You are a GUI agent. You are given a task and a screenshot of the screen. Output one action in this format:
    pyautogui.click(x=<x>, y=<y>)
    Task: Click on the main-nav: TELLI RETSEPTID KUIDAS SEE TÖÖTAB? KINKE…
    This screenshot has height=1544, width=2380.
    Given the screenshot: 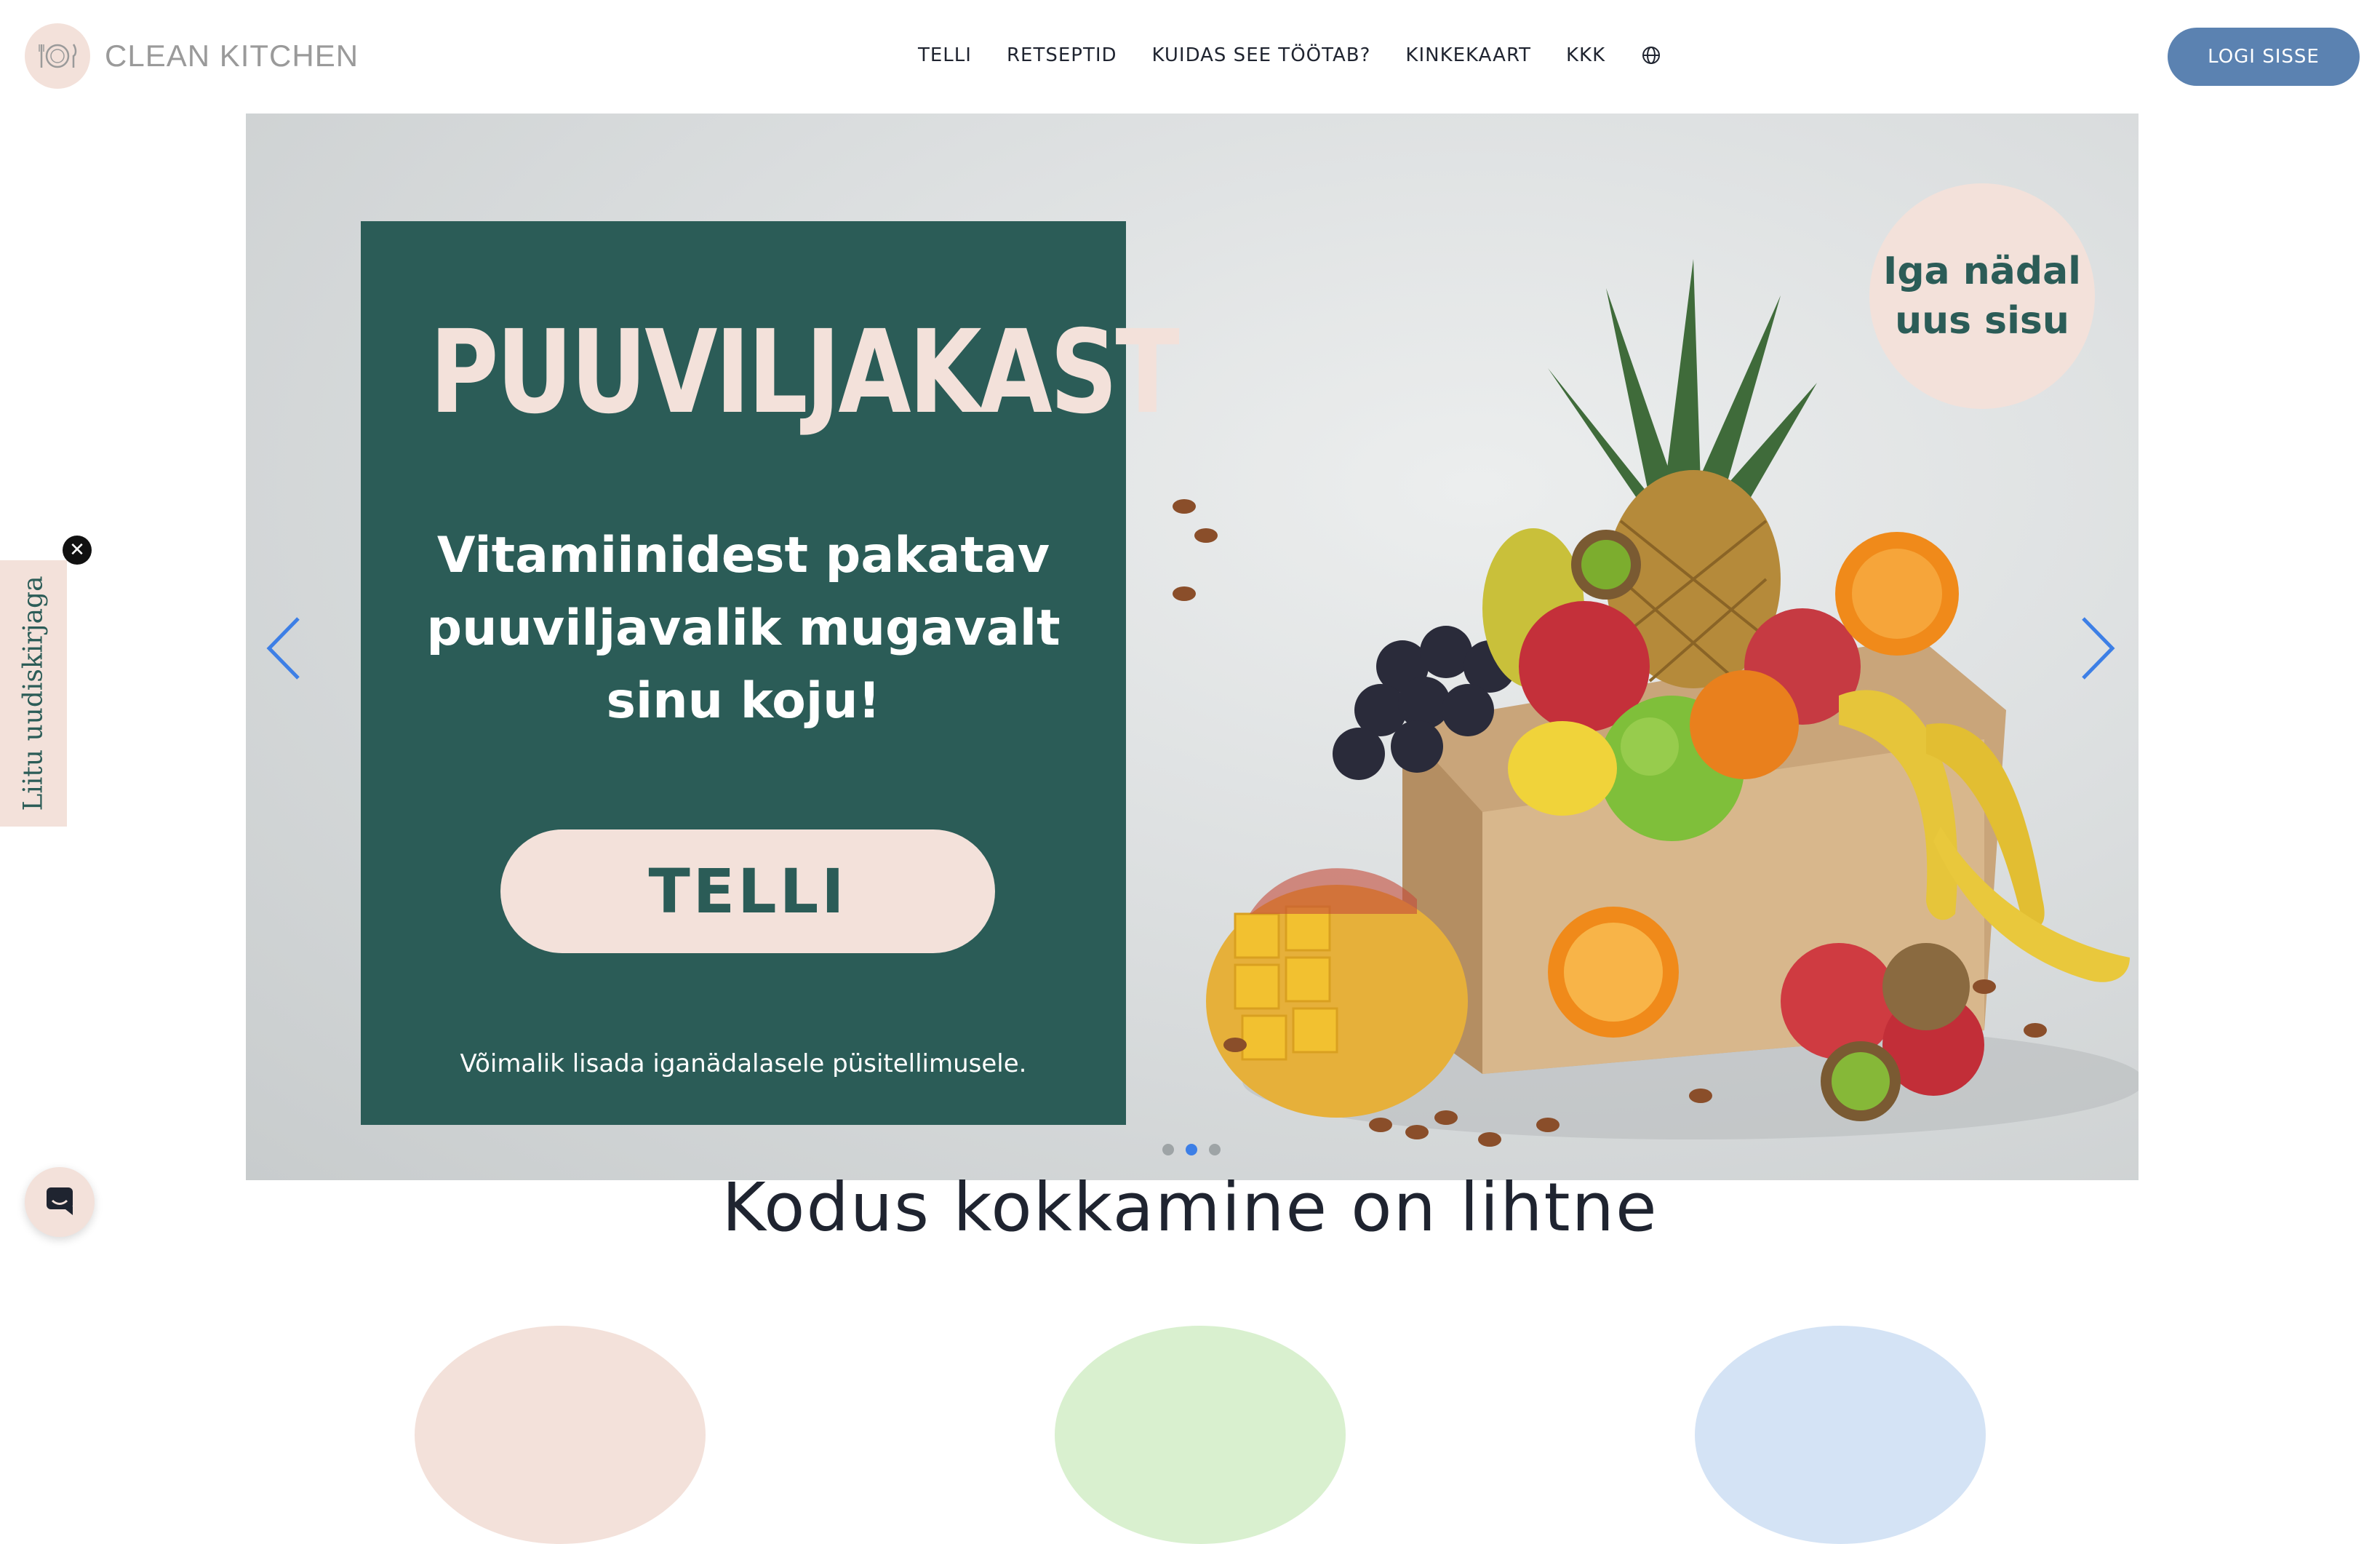 What is the action you would take?
    pyautogui.click(x=1290, y=55)
    